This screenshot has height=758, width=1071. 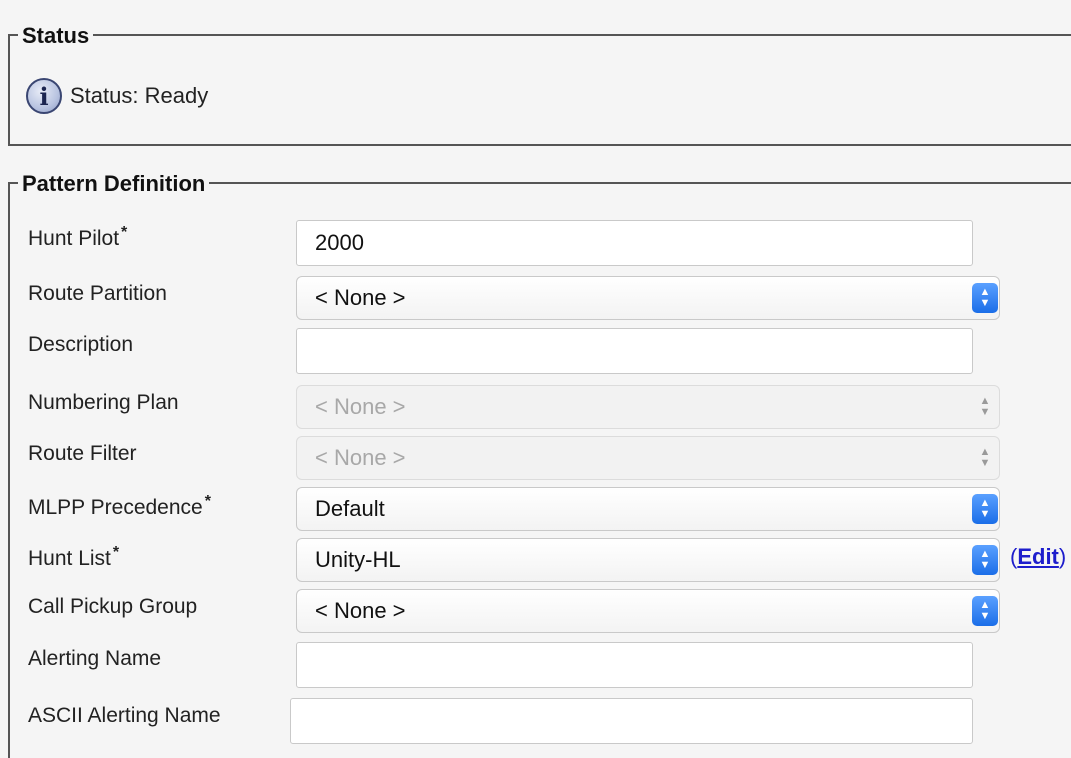 What do you see at coordinates (634, 351) in the screenshot?
I see `description-input` at bounding box center [634, 351].